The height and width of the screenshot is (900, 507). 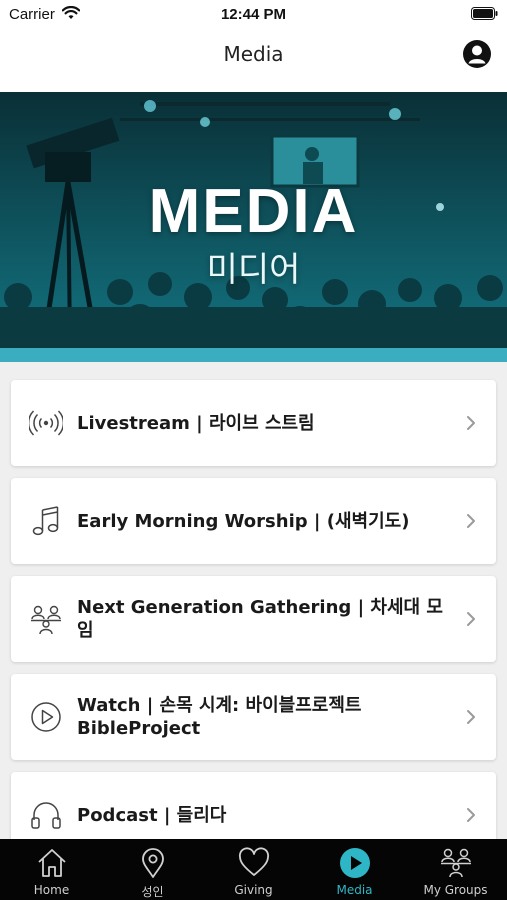 I want to click on tab-my-groups: My Groups, so click(x=455, y=869).